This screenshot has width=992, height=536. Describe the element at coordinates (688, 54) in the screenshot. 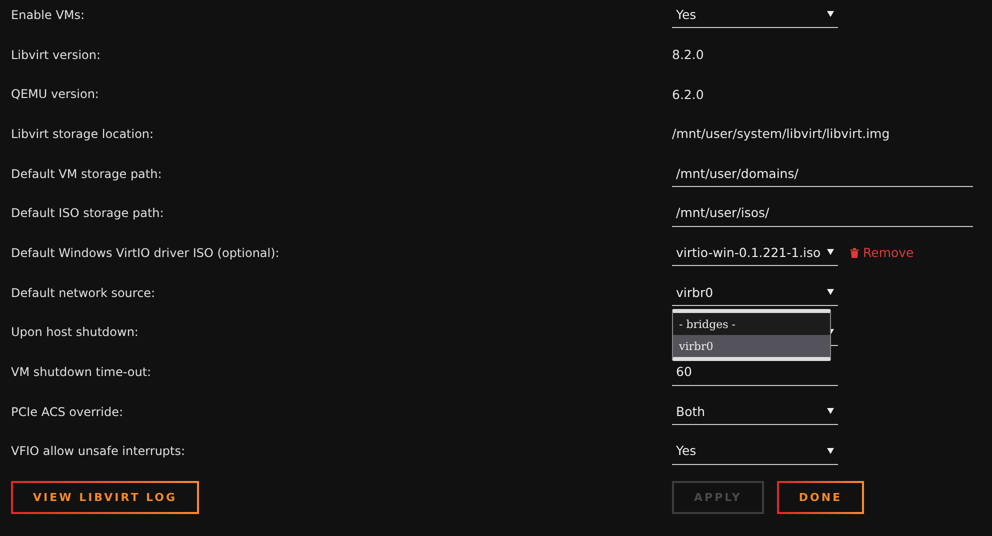

I see `setting-value: 8.2.0` at that location.